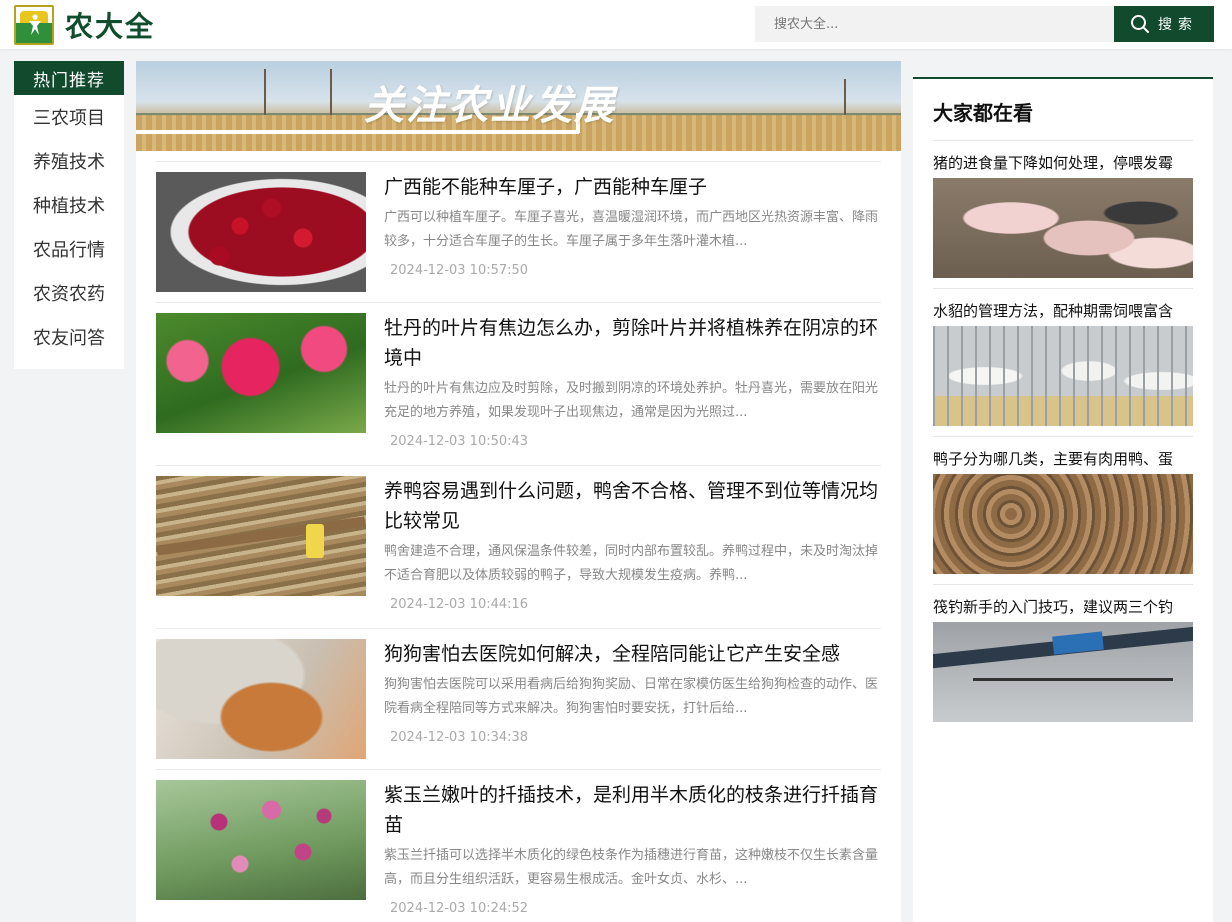  Describe the element at coordinates (490, 106) in the screenshot. I see `banner-title: 关注农业发展` at that location.